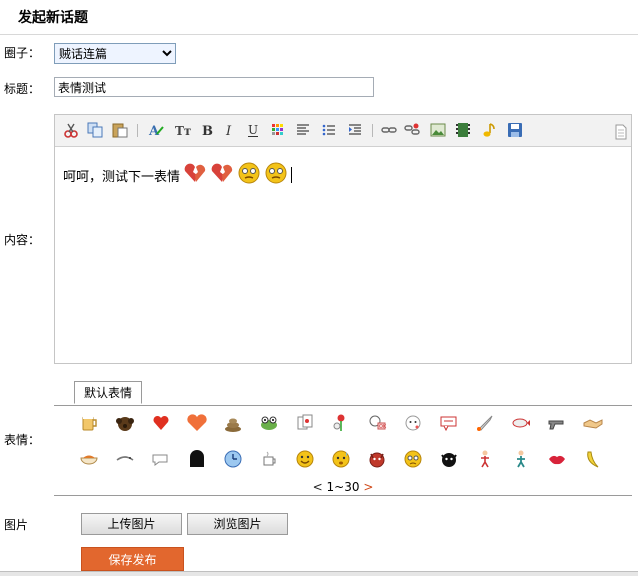  Describe the element at coordinates (521, 459) in the screenshot. I see `person-icon` at that location.